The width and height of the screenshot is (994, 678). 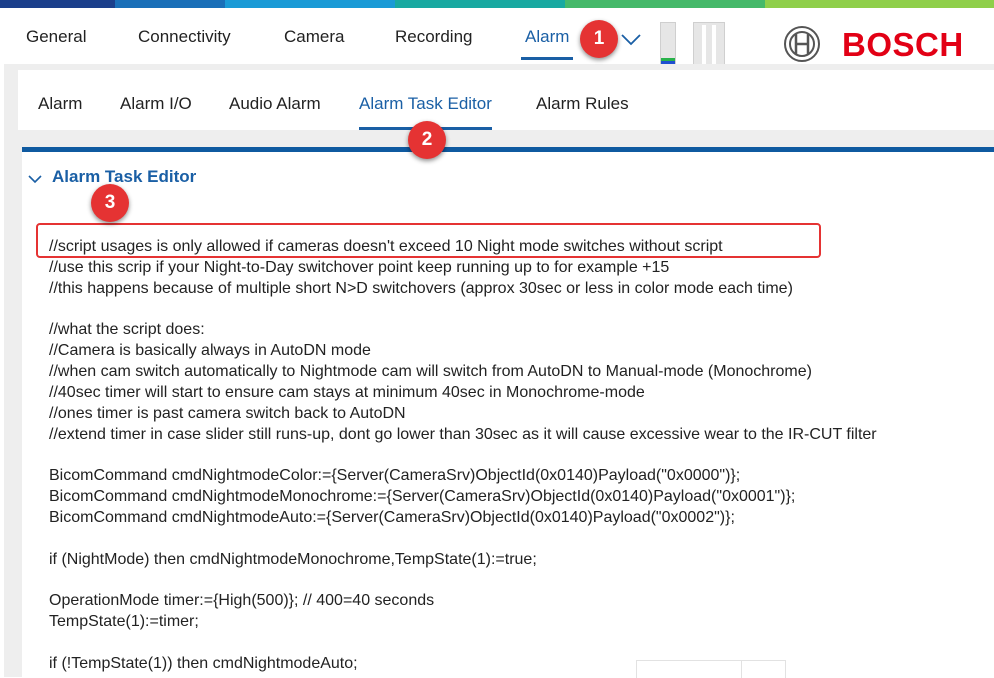 I want to click on brand-logo-text: BOSCH, so click(x=903, y=44).